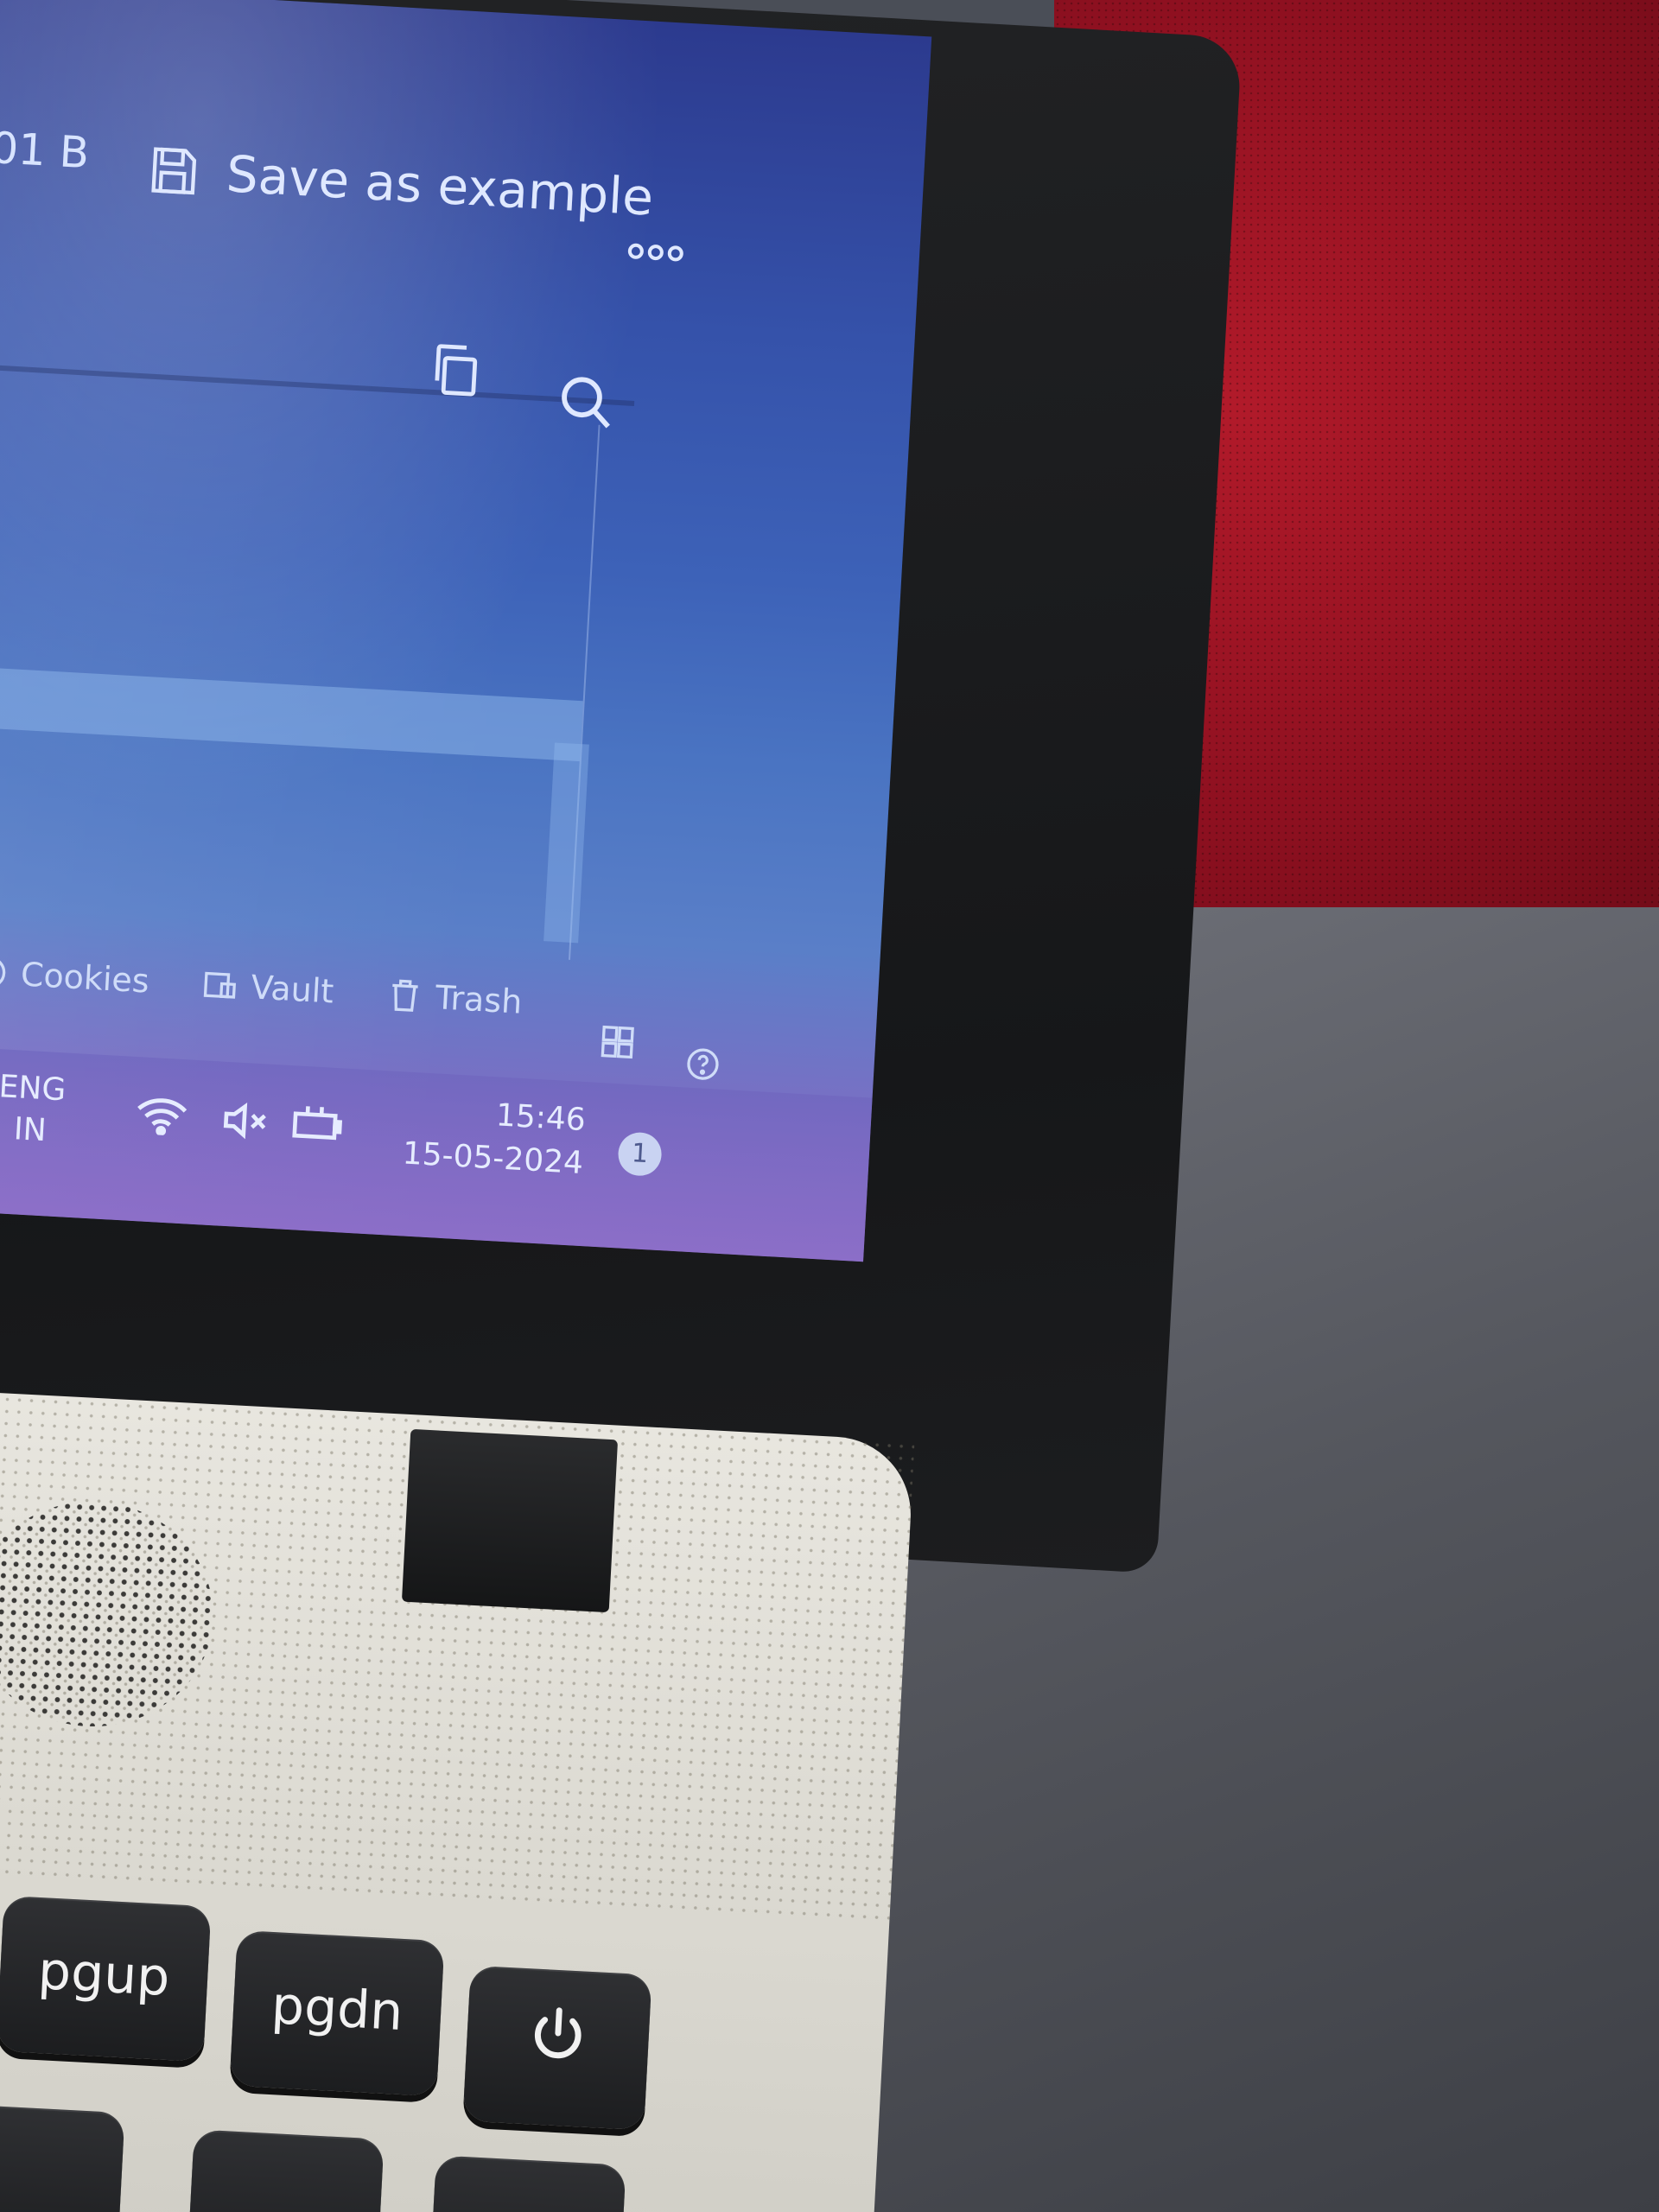 The image size is (1659, 2212). What do you see at coordinates (84, 978) in the screenshot?
I see `cookies-label: Cookies` at bounding box center [84, 978].